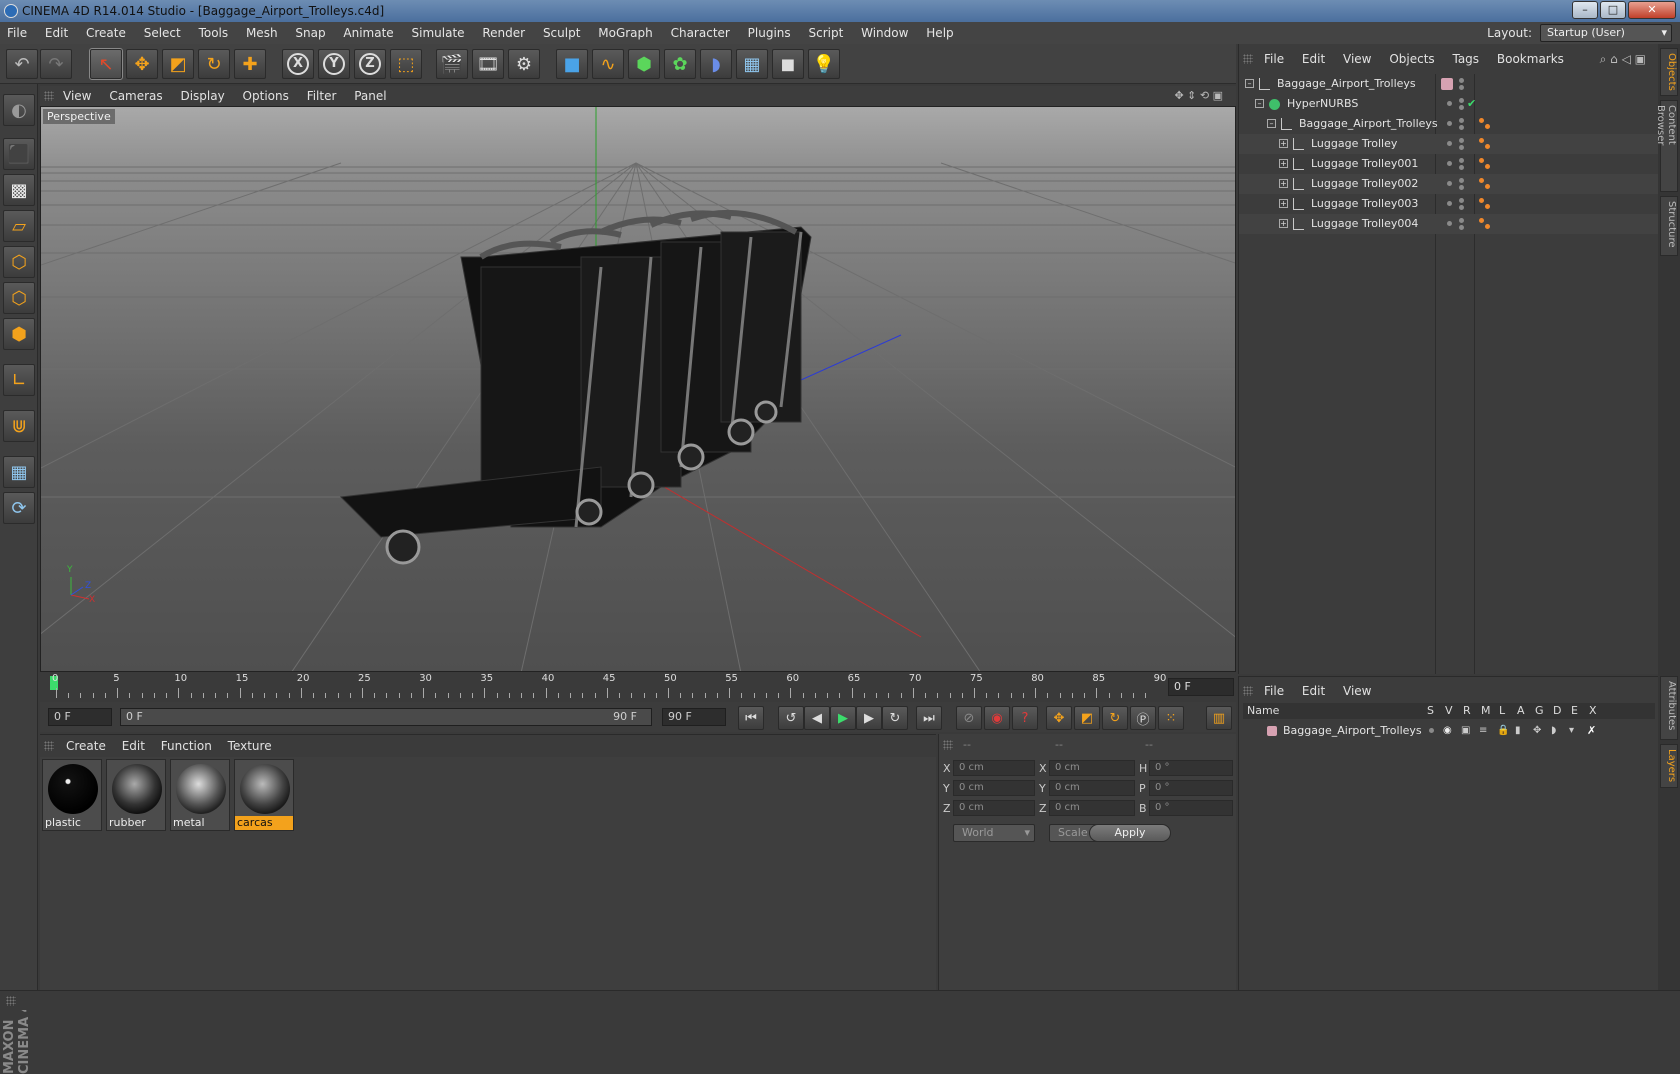  What do you see at coordinates (1518, 731) in the screenshot?
I see `animation-toggle-icon: ▮` at bounding box center [1518, 731].